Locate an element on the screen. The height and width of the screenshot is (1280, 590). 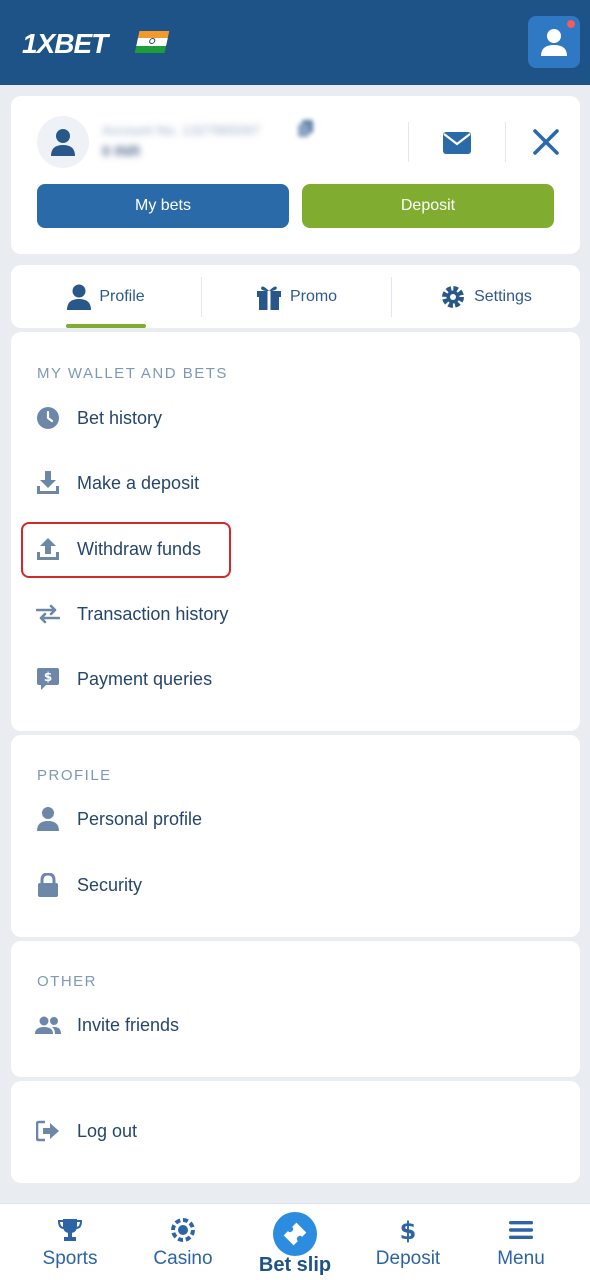
download-icon is located at coordinates (48, 482).